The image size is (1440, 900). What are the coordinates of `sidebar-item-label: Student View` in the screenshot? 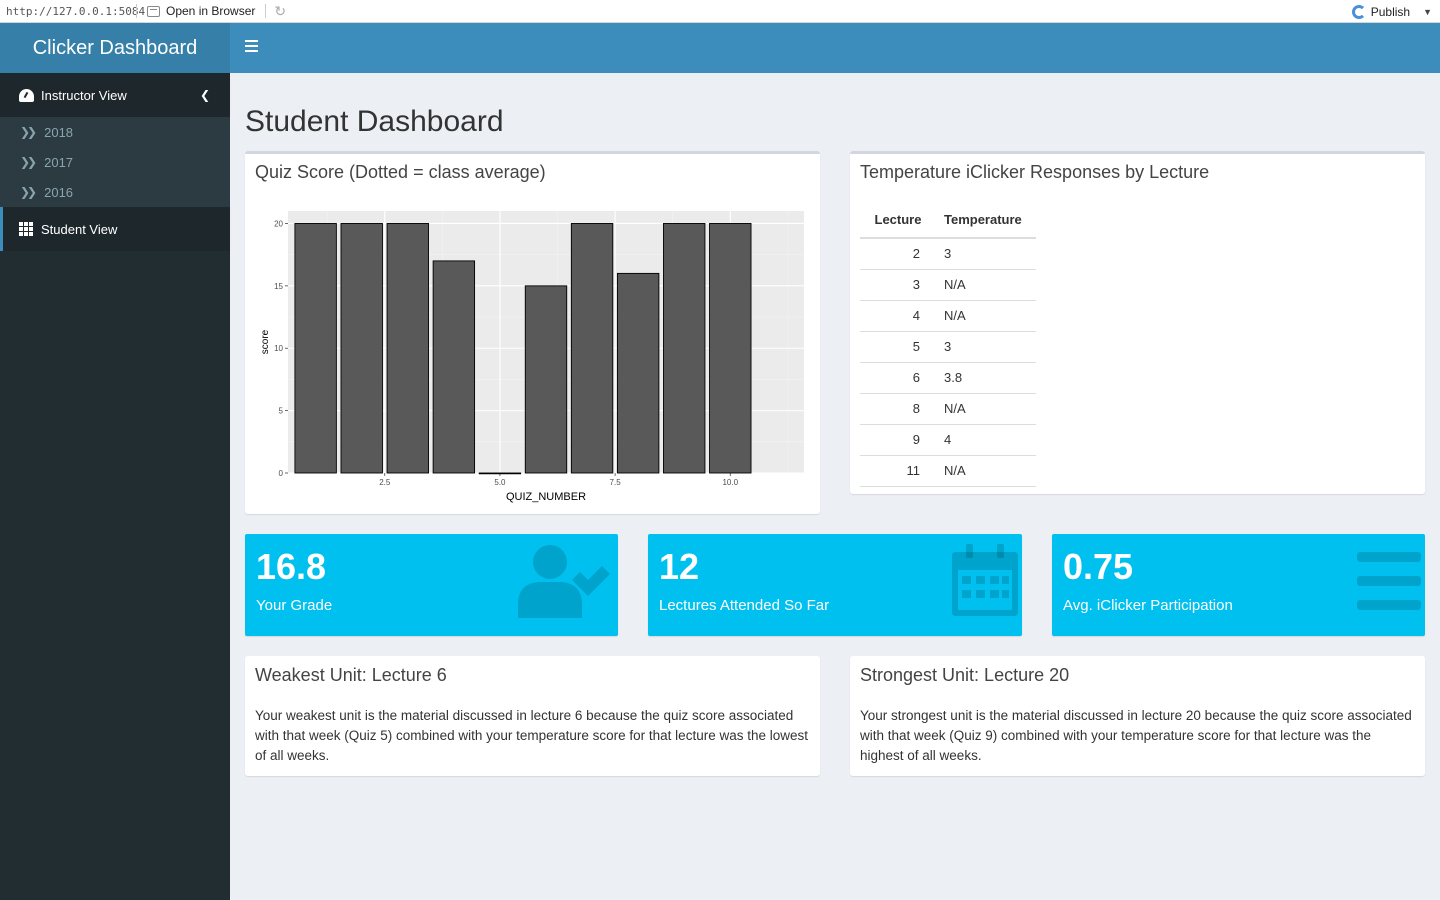 It's located at (79, 229).